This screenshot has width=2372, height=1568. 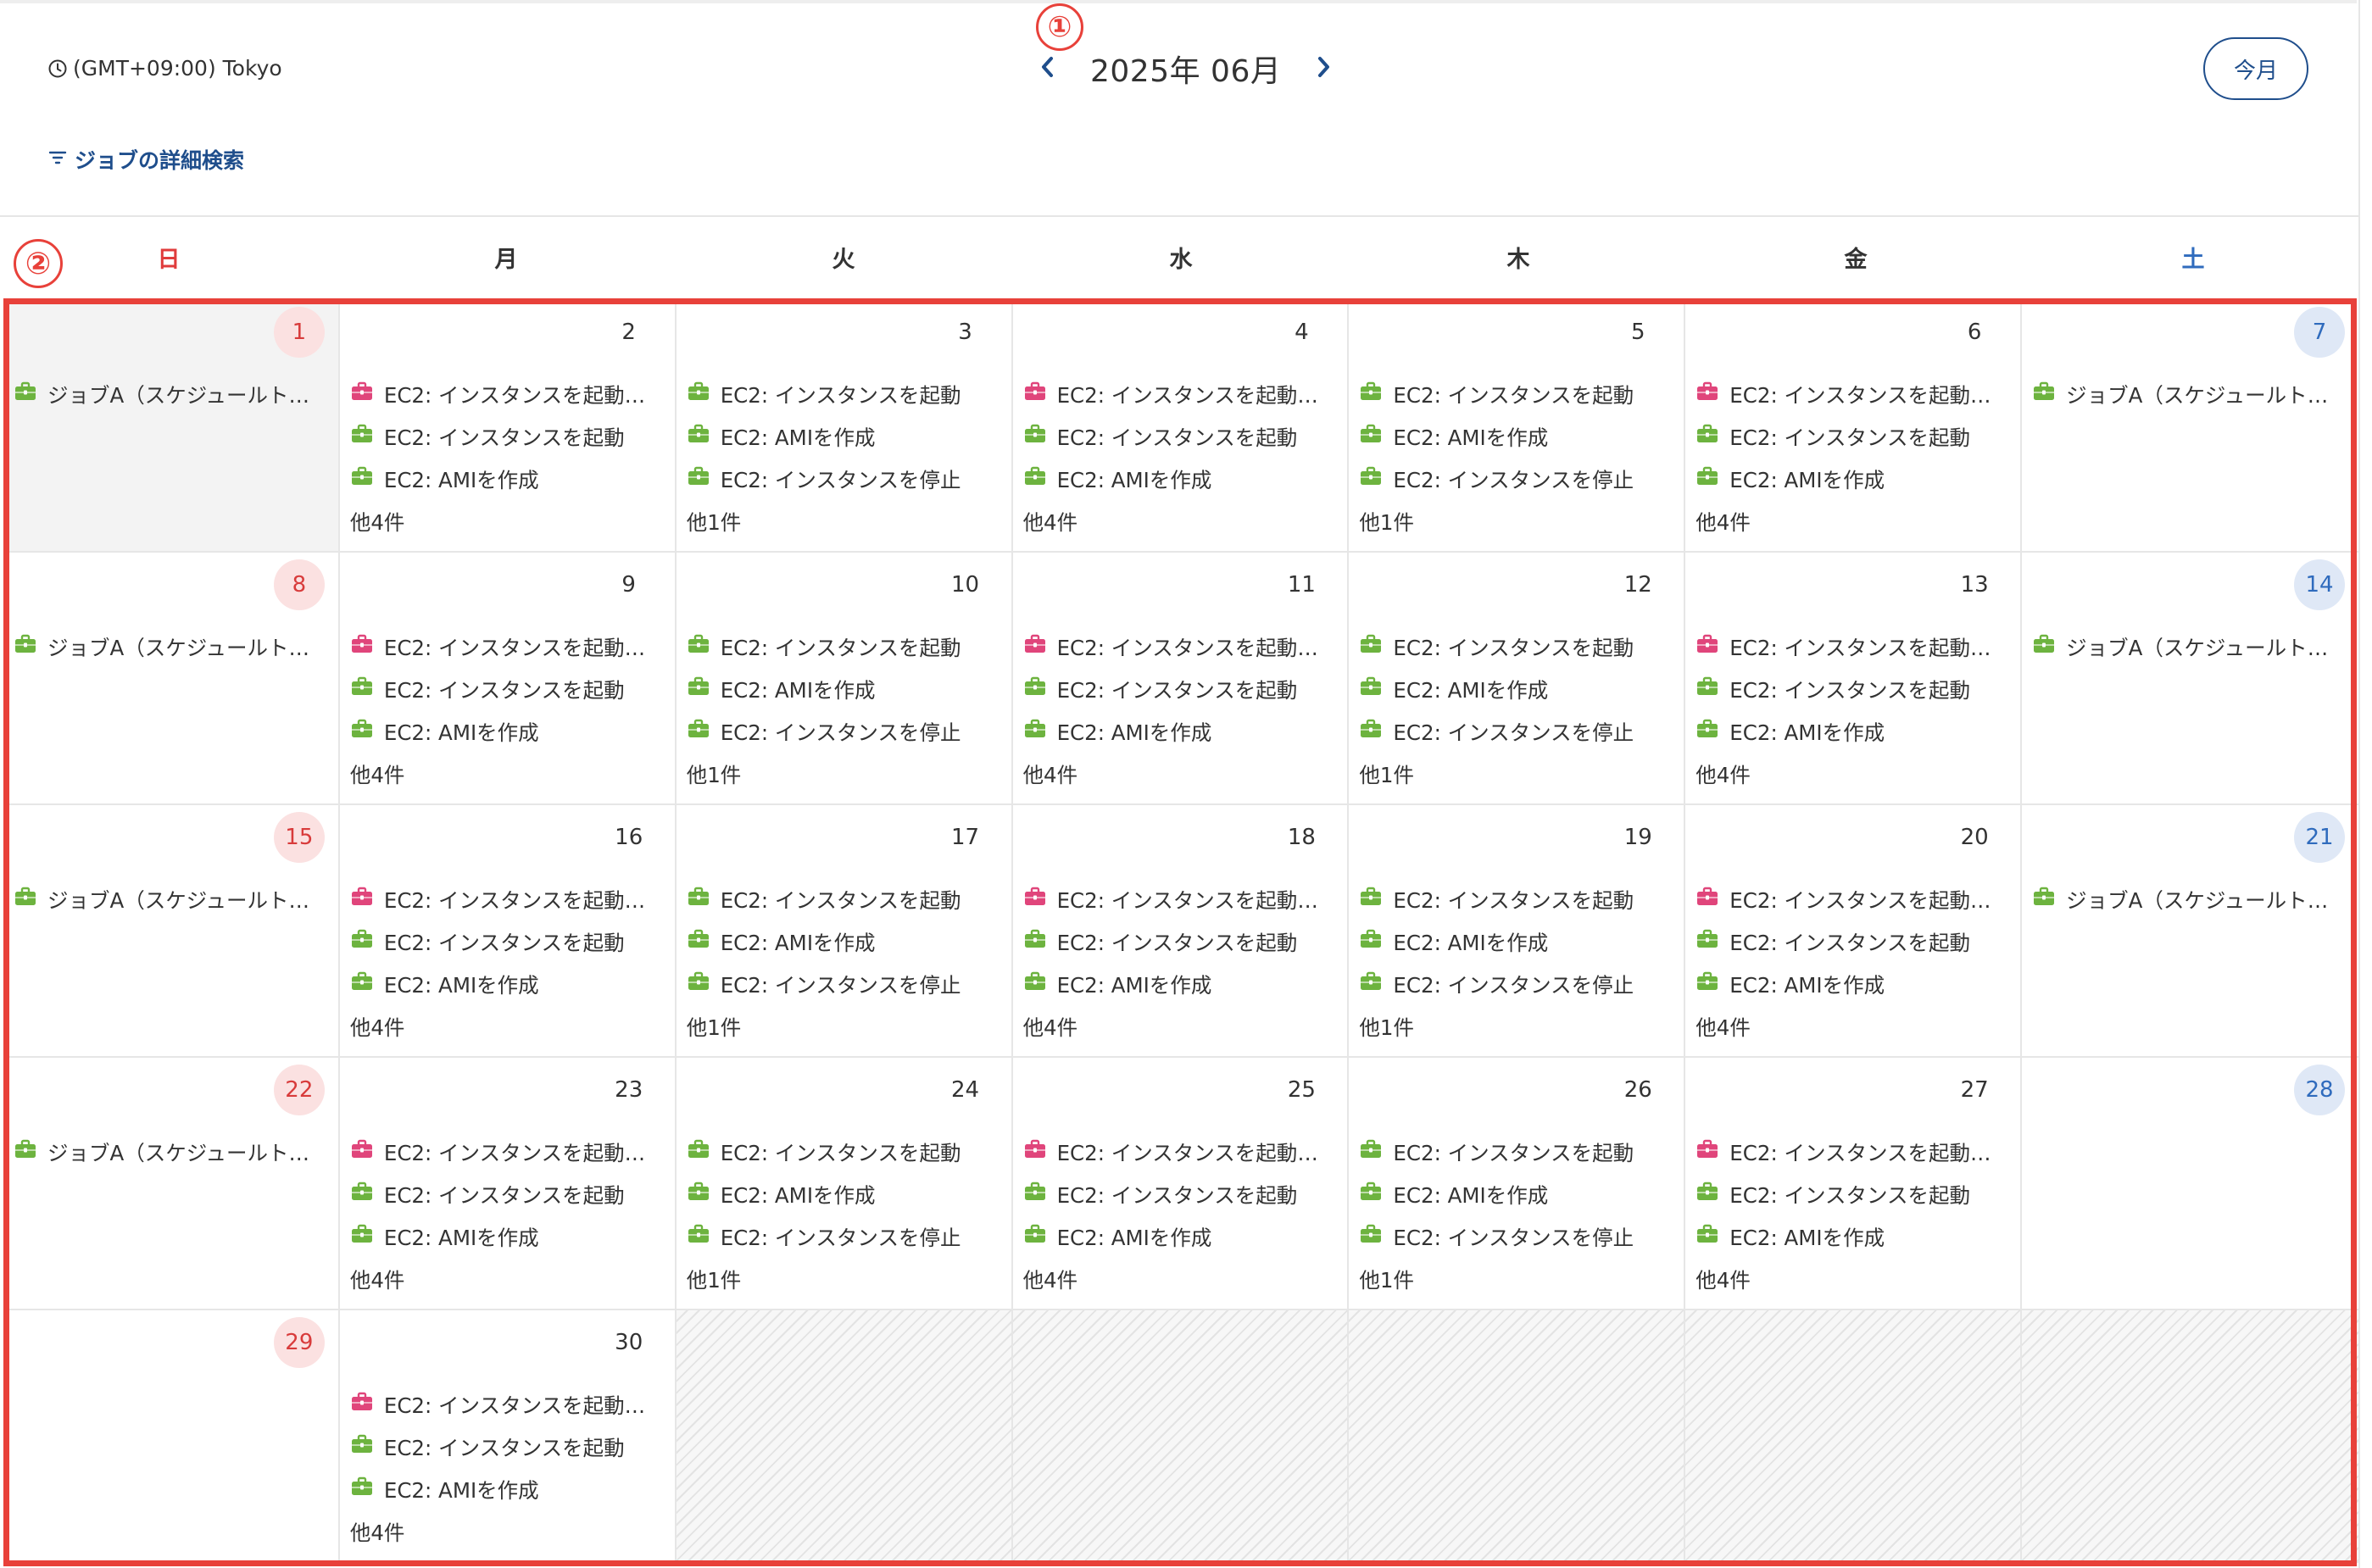 I want to click on calendar-day-cell: 22 ジョブA（スケジュールトリガー）, so click(x=171, y=1184).